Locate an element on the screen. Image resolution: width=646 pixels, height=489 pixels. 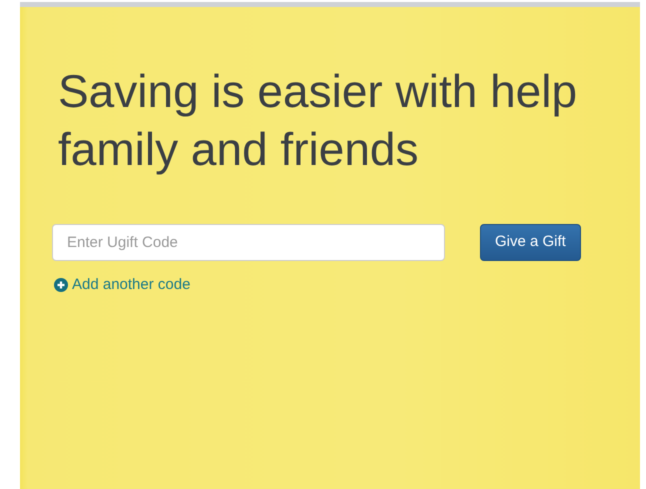
give-gift-button: Give a Gift is located at coordinates (530, 242).